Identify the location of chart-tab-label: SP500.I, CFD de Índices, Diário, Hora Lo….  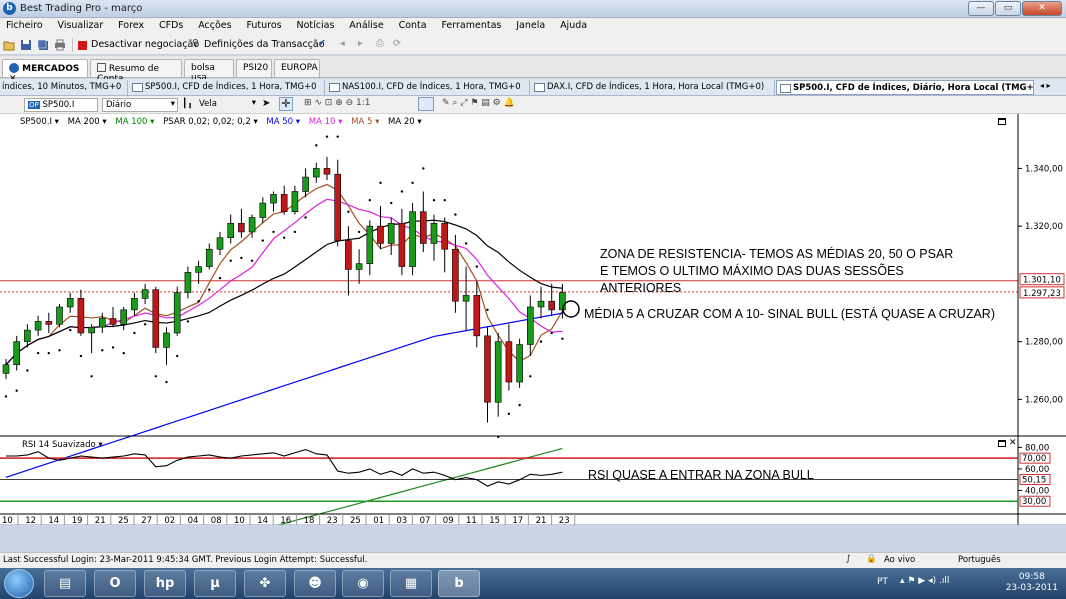
(913, 88).